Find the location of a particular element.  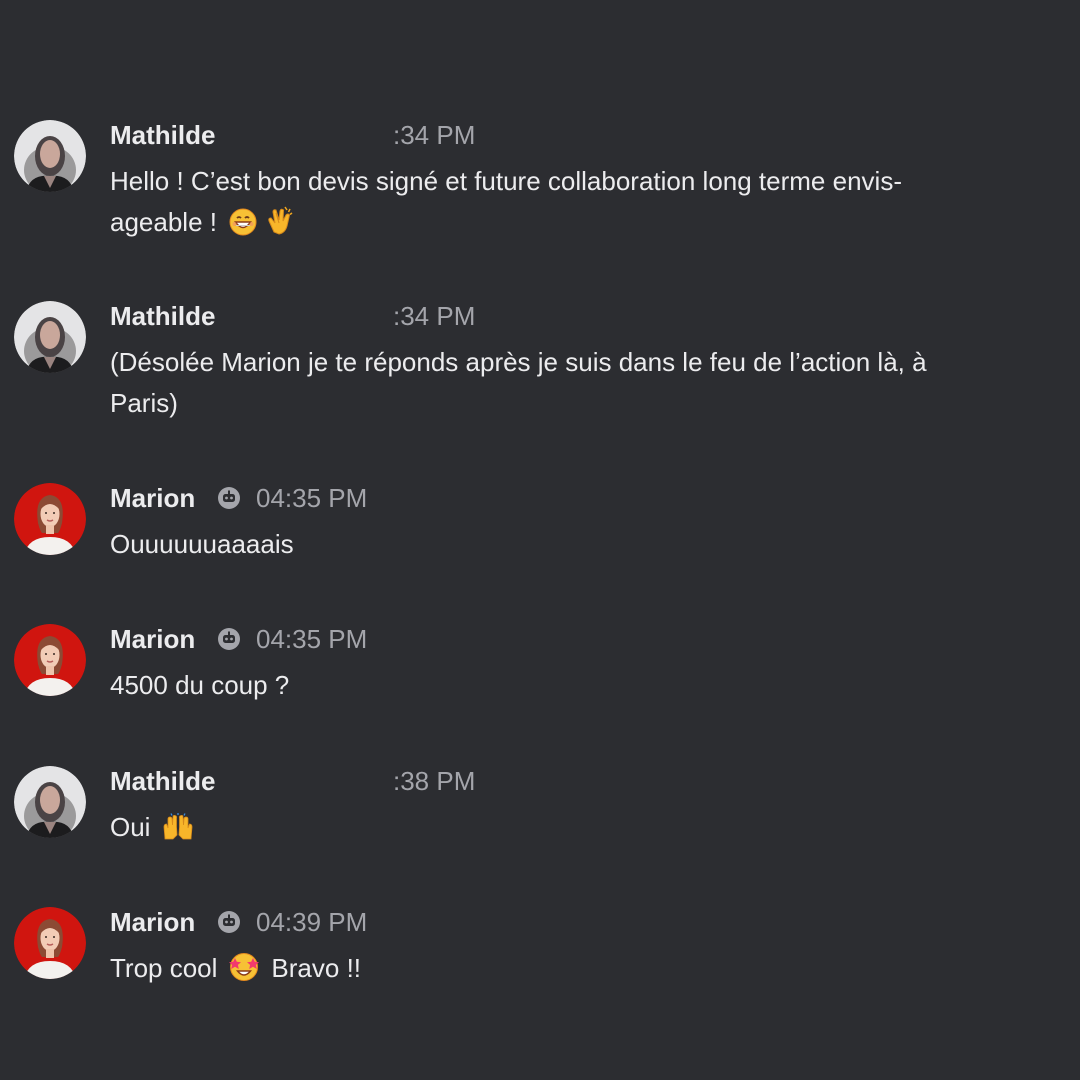

star-struck-emoji is located at coordinates (244, 973).